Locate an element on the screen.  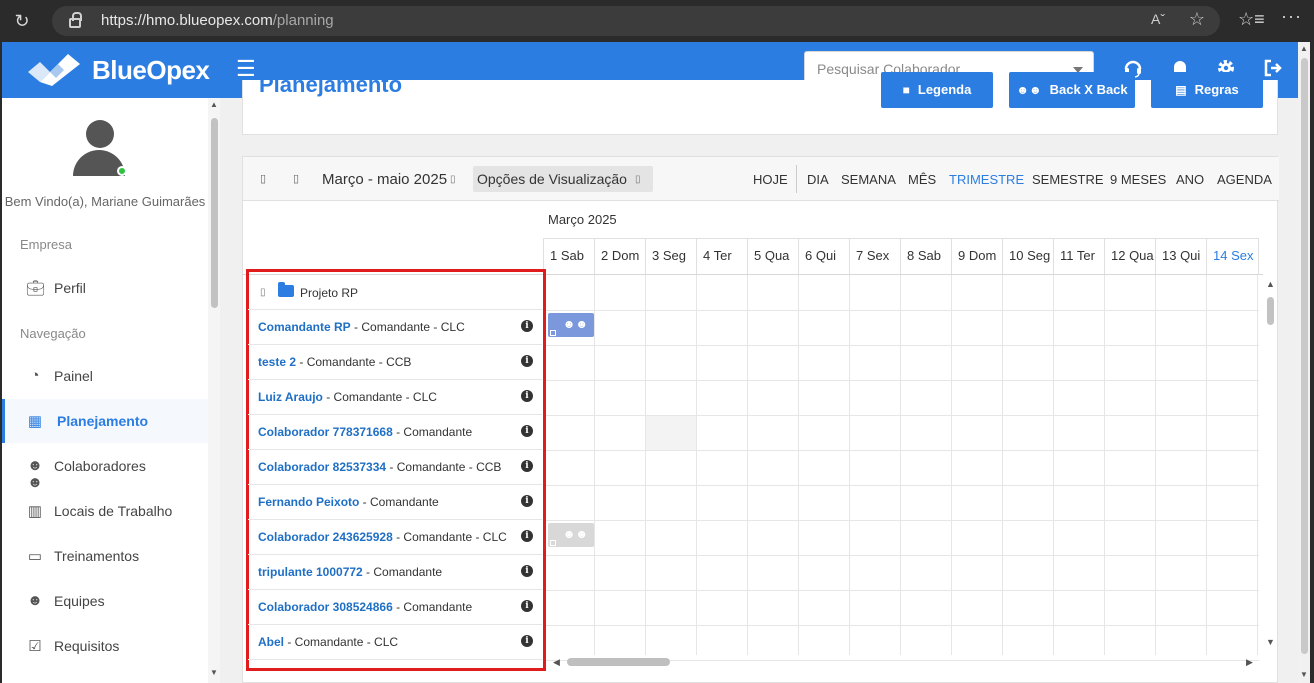
range-trimestre-button: TRIMESTRE is located at coordinates (986, 179).